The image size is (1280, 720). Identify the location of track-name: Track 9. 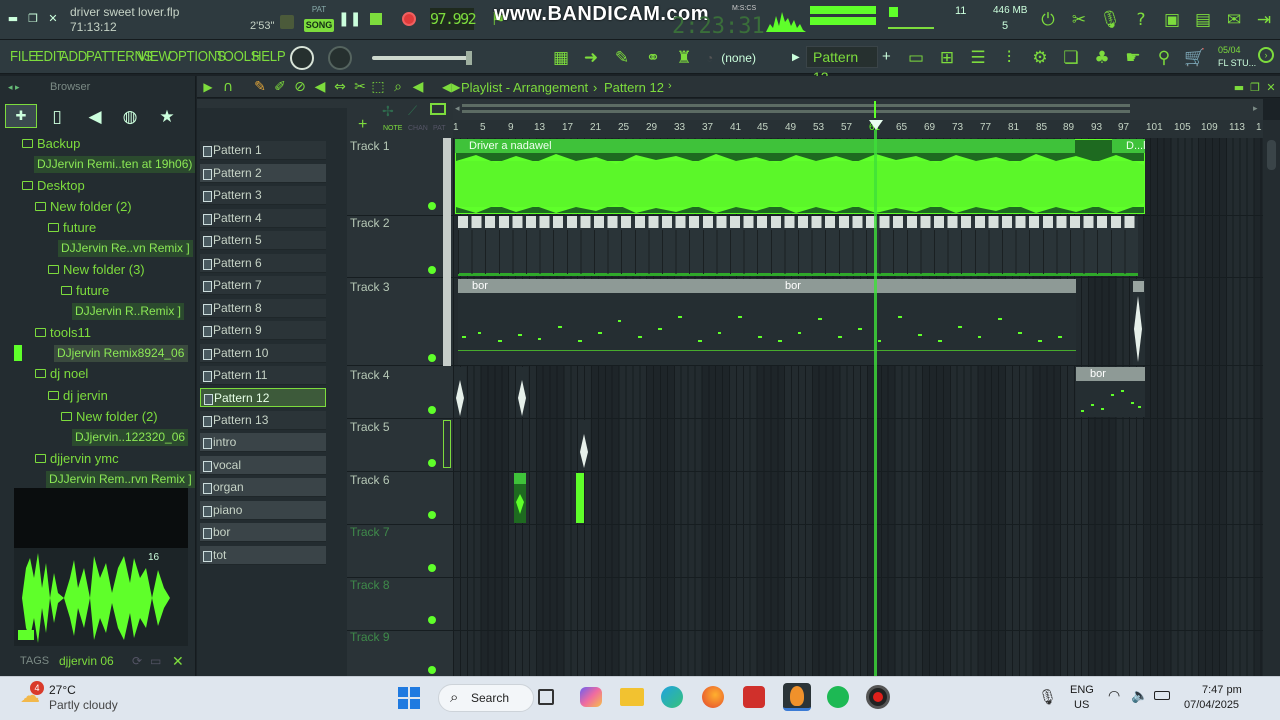
(370, 637).